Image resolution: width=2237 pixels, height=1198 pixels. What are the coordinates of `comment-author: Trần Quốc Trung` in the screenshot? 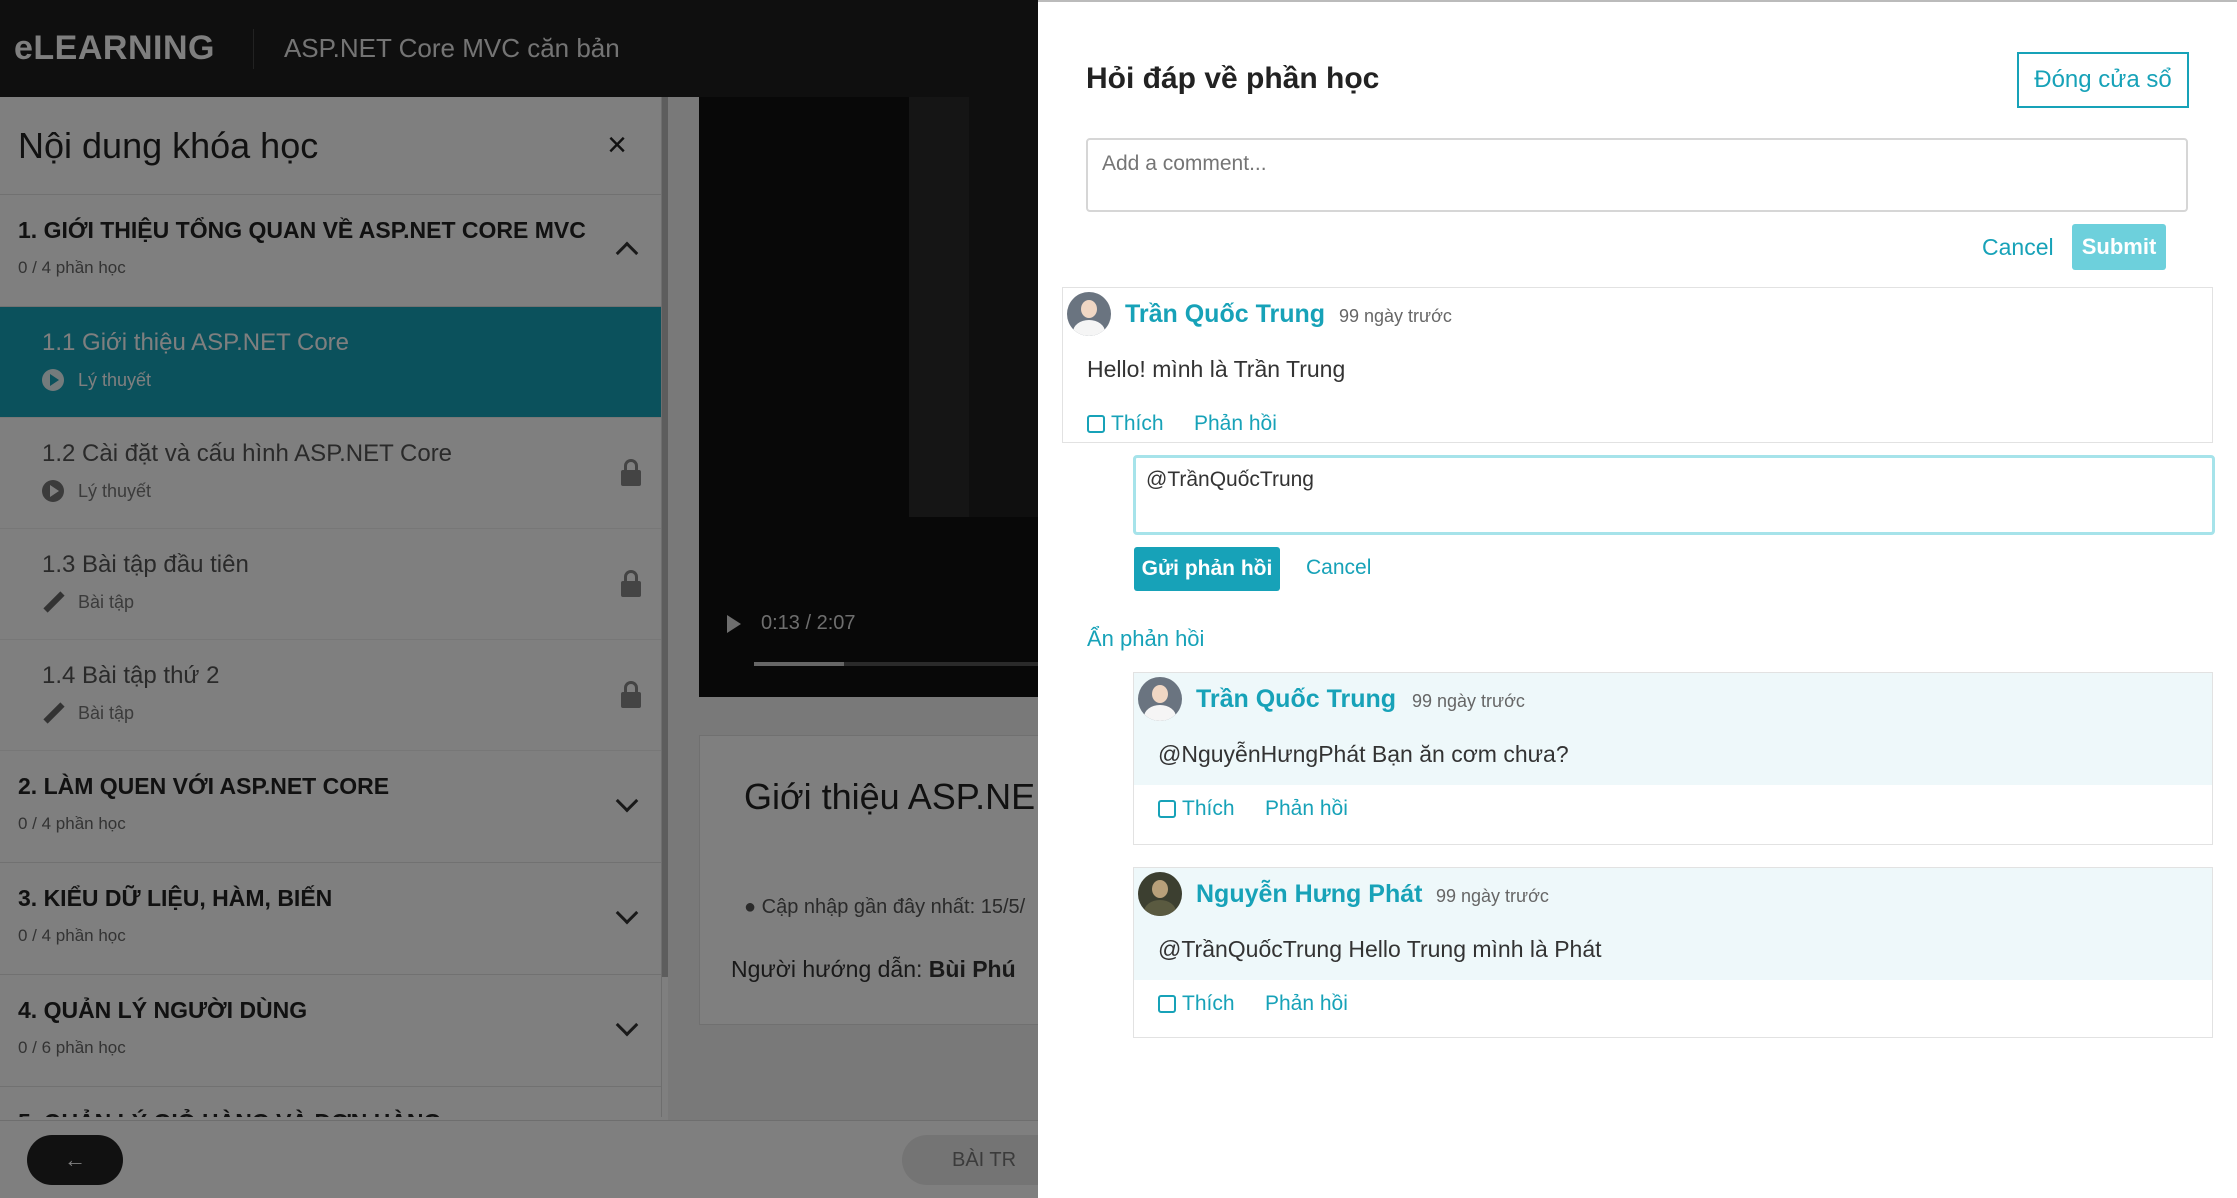 It's located at (1225, 314).